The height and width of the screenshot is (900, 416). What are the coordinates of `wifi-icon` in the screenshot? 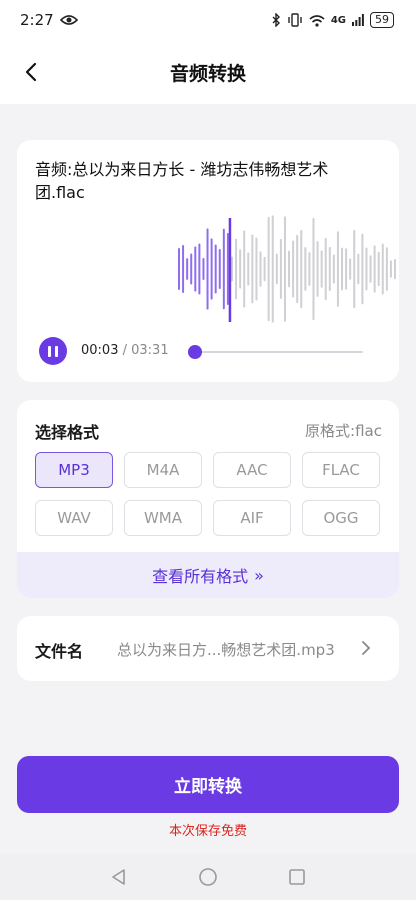 It's located at (317, 20).